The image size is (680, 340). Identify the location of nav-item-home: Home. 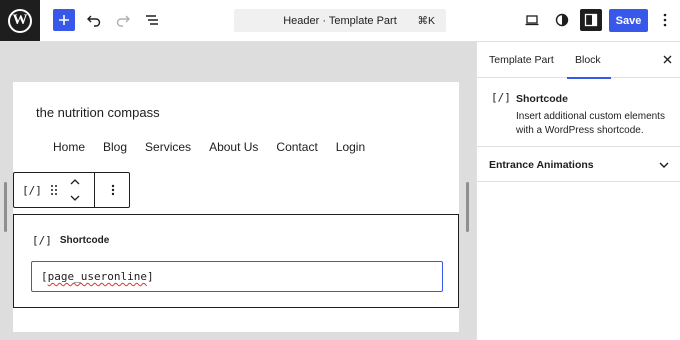
(69, 147).